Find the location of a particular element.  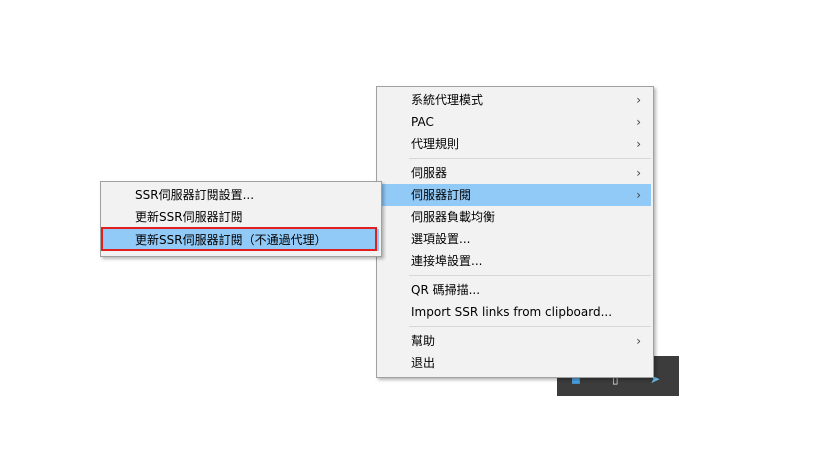

menu-item-label: 伺服器負載均衡 is located at coordinates (453, 217).